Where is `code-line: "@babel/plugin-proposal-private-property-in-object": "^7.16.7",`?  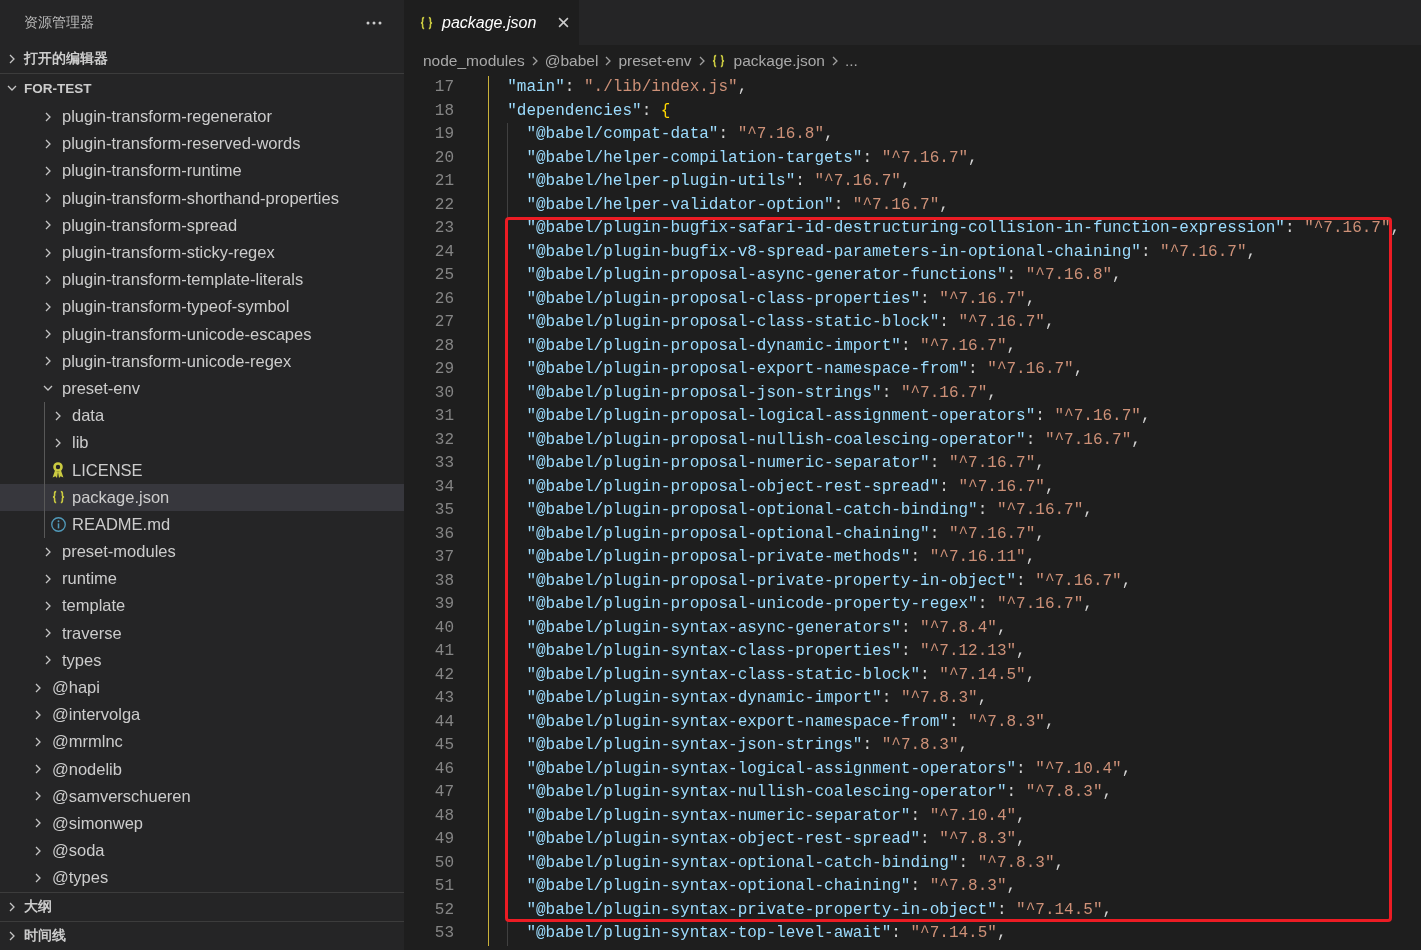 code-line: "@babel/plugin-proposal-private-property-in-object": "^7.16.7", is located at coordinates (829, 581).